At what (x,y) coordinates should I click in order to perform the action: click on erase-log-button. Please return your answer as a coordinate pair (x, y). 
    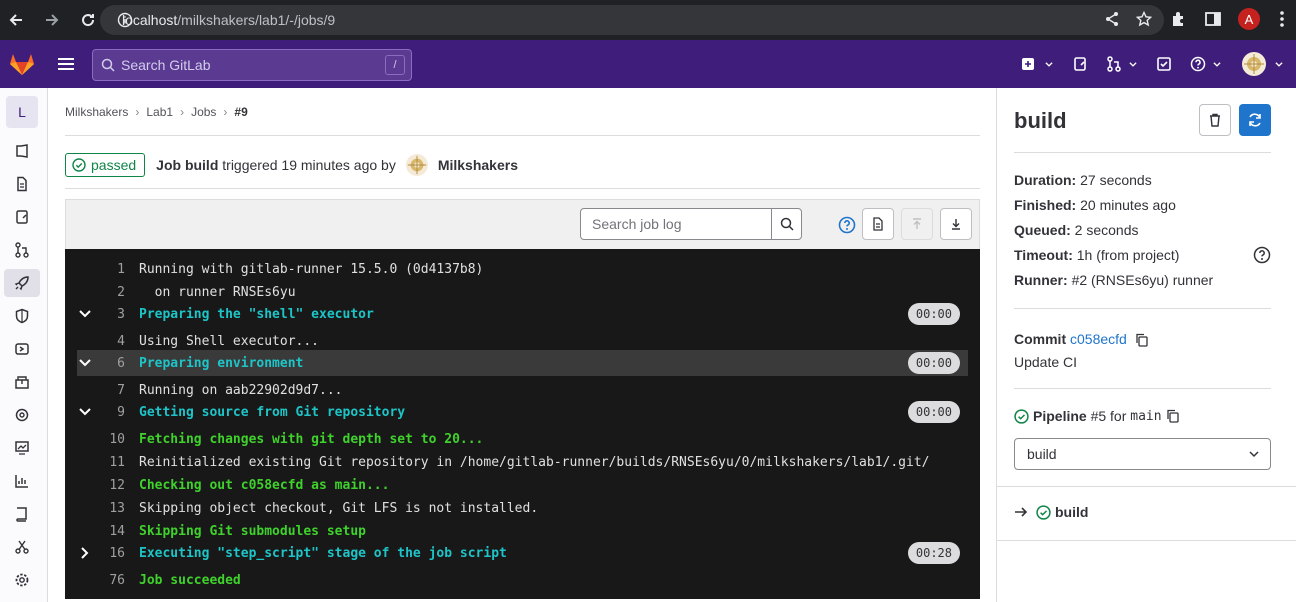
    Looking at the image, I should click on (1215, 120).